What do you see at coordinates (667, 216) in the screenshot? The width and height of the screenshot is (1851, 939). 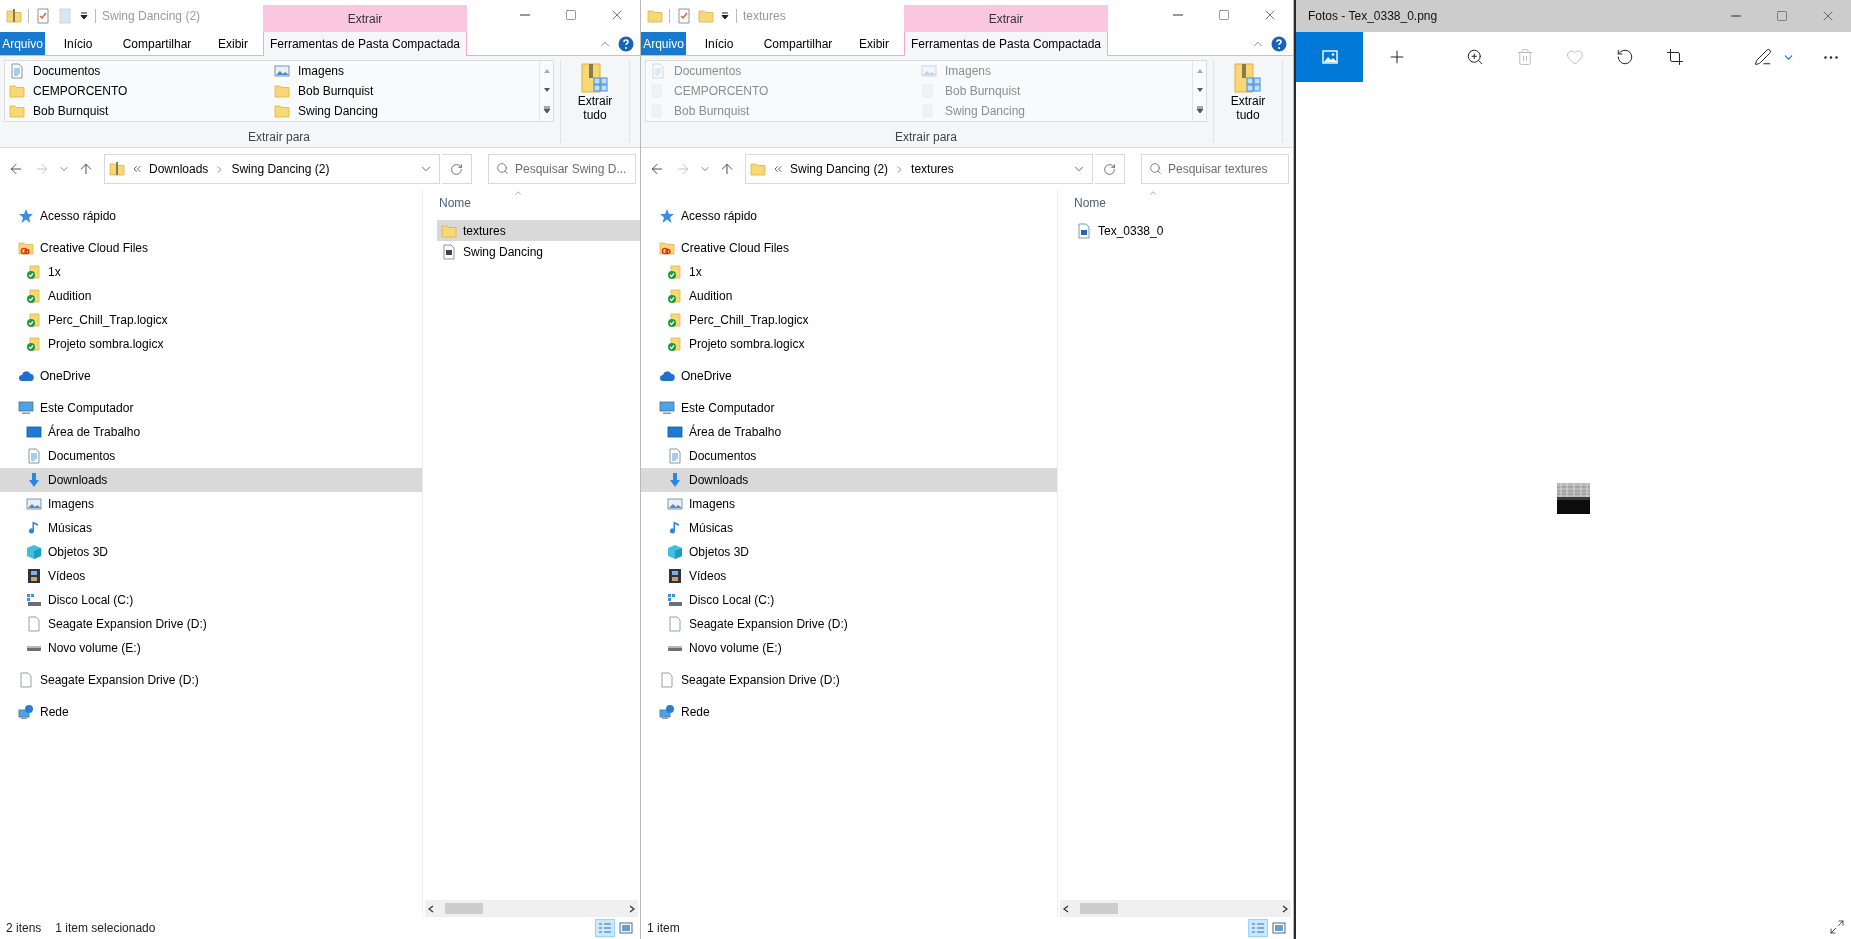 I see `star-icon` at bounding box center [667, 216].